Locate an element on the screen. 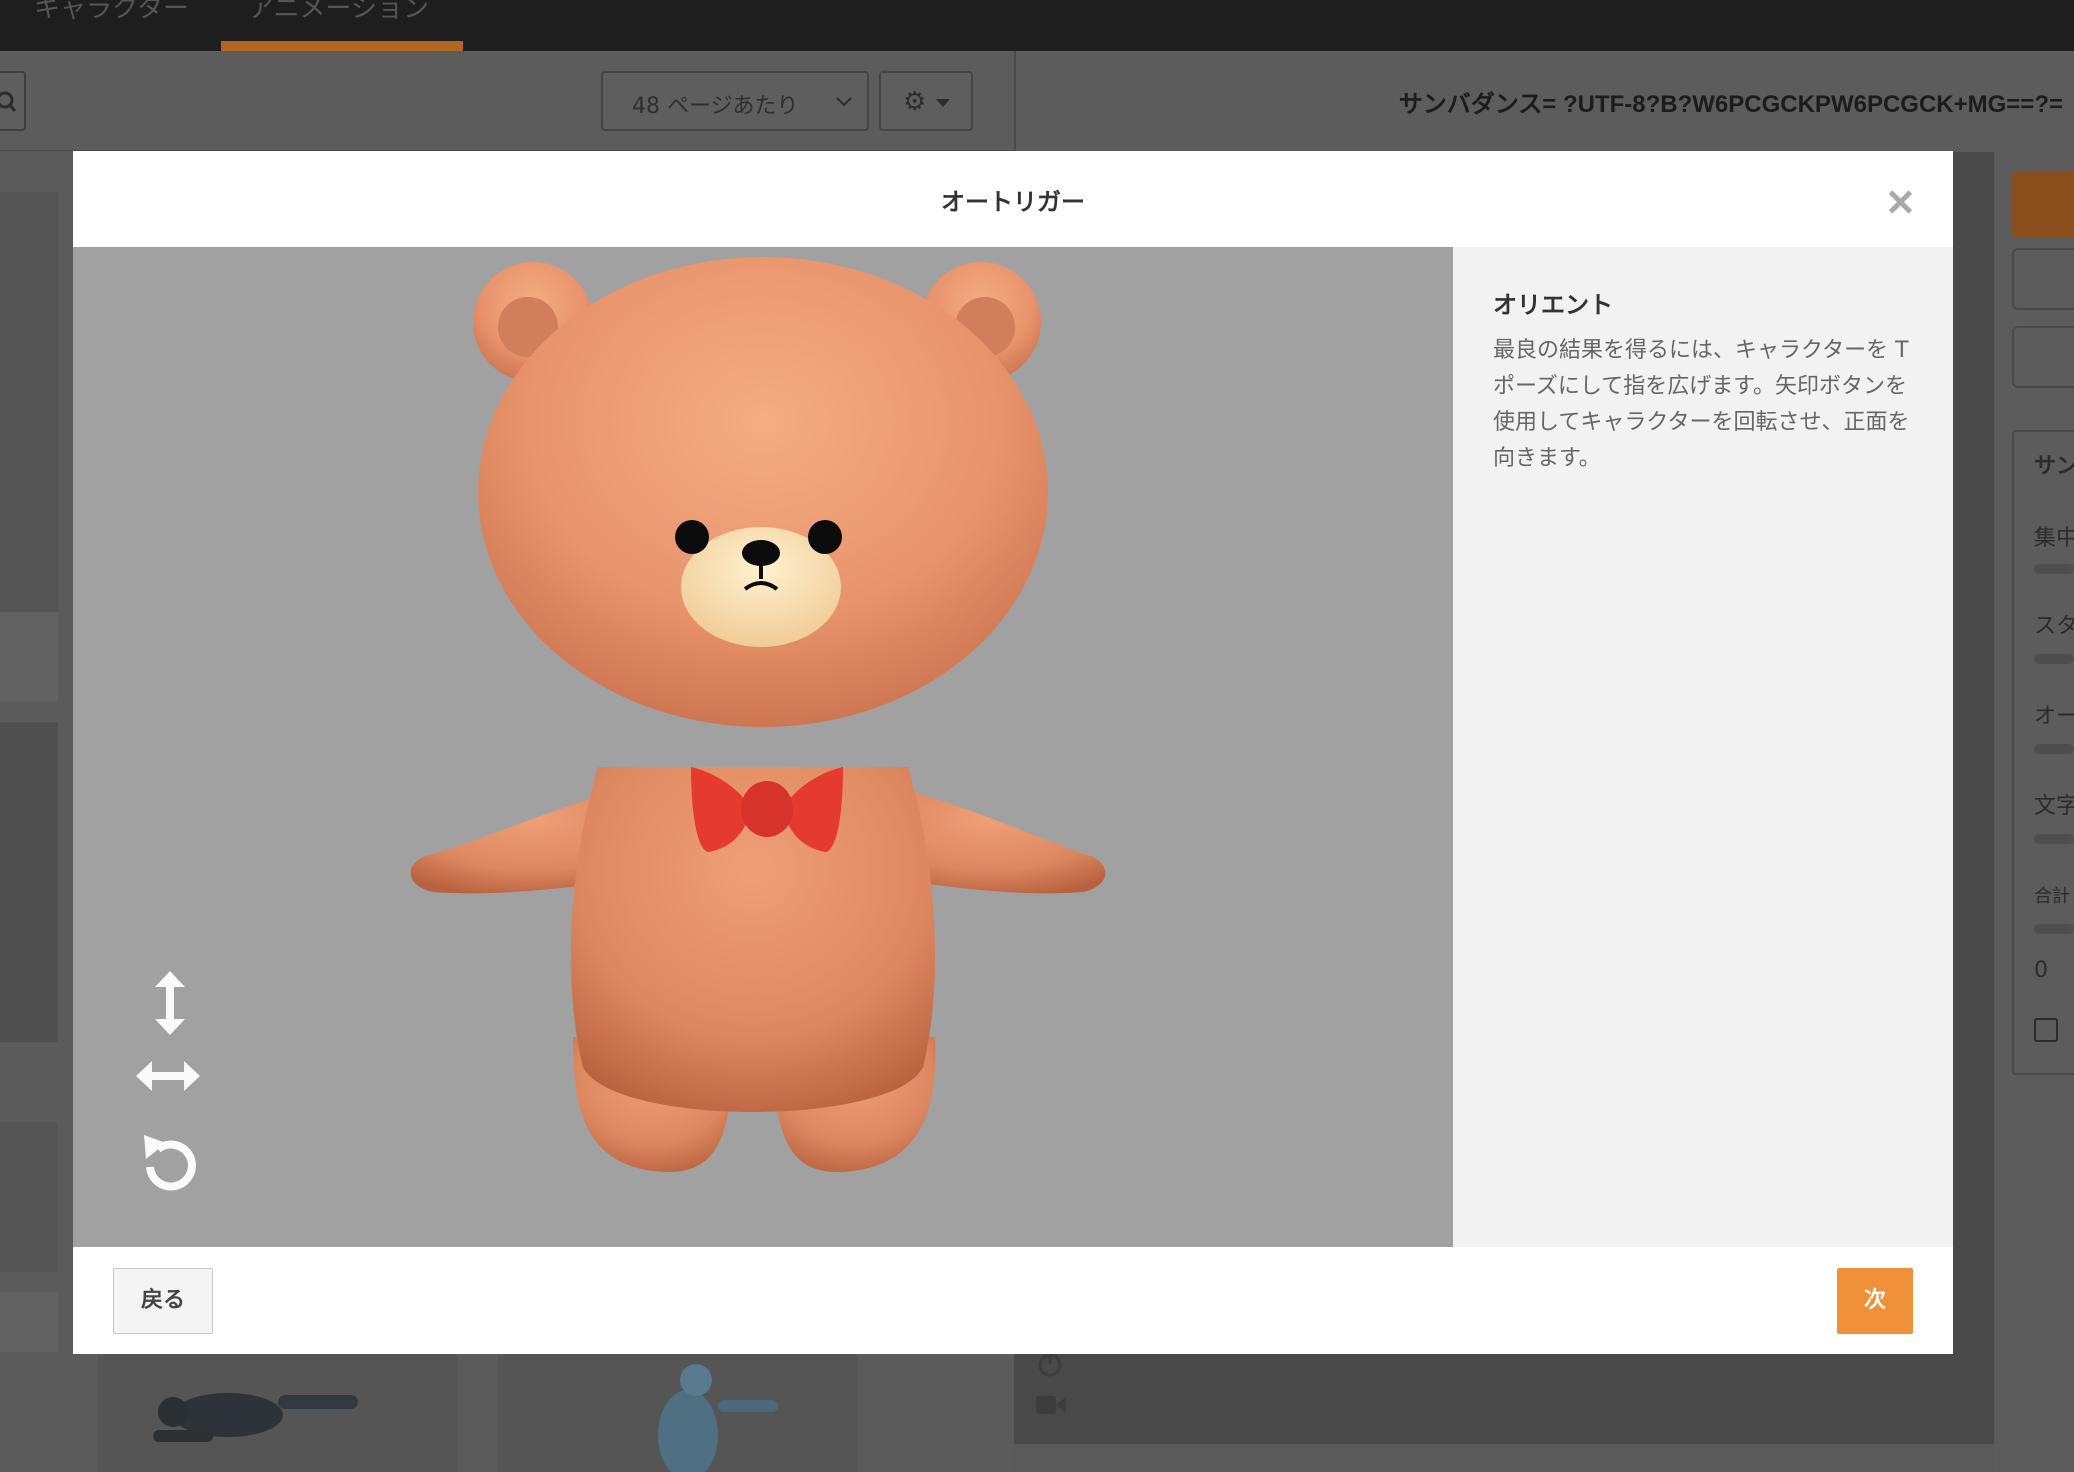  dialog-title: オートリガー is located at coordinates (1013, 202).